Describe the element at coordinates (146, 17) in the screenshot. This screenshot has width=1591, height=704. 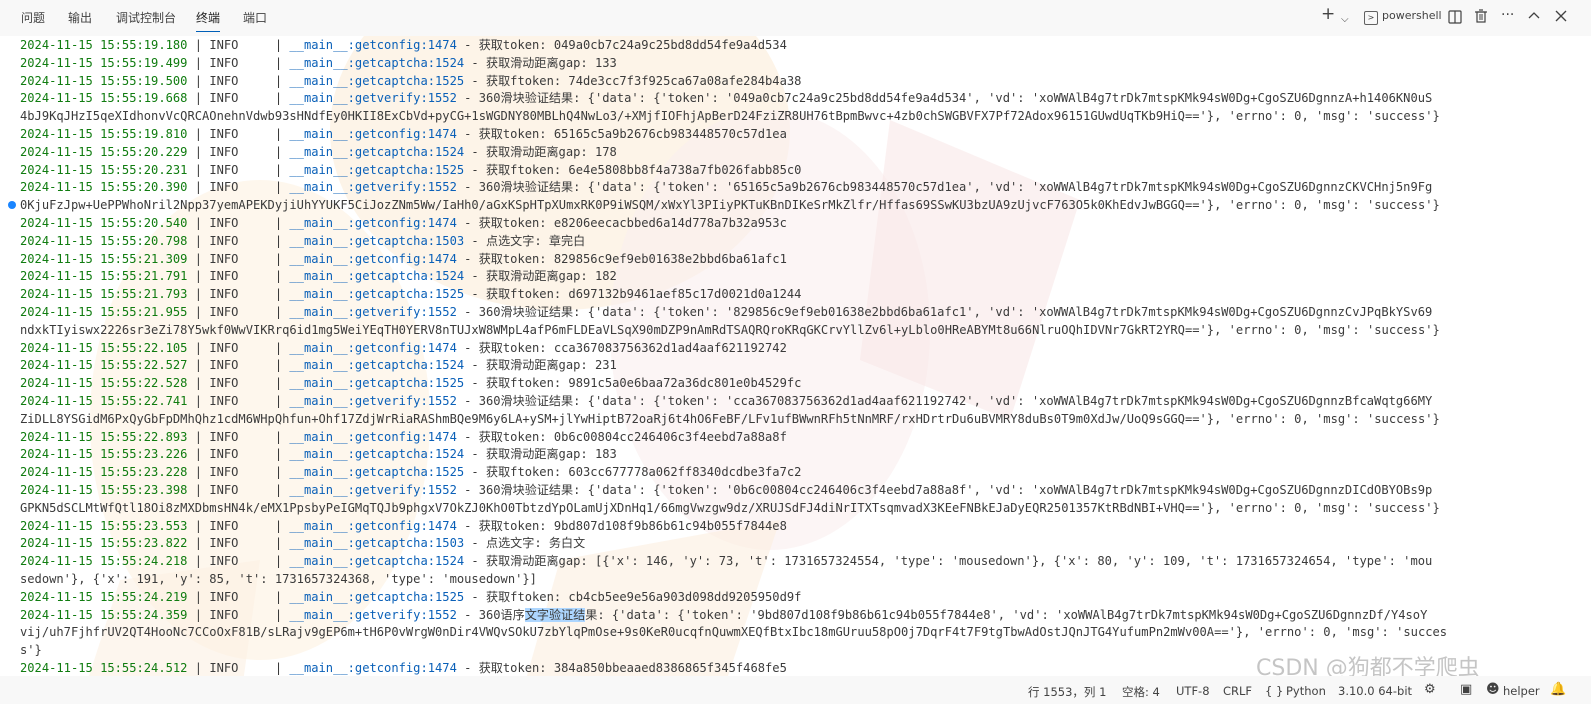
I see `tab-debug-console: 调试控制台` at that location.